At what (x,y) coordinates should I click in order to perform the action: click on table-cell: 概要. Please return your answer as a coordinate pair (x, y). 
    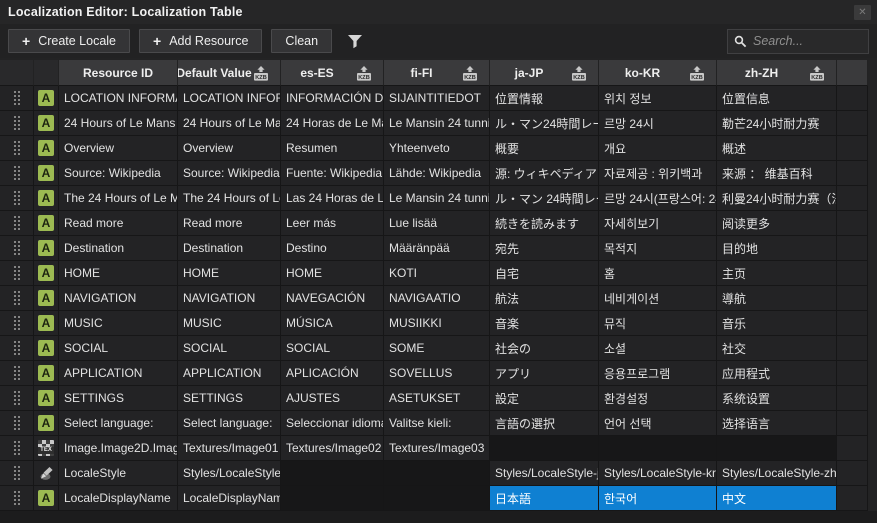
    Looking at the image, I should click on (544, 148).